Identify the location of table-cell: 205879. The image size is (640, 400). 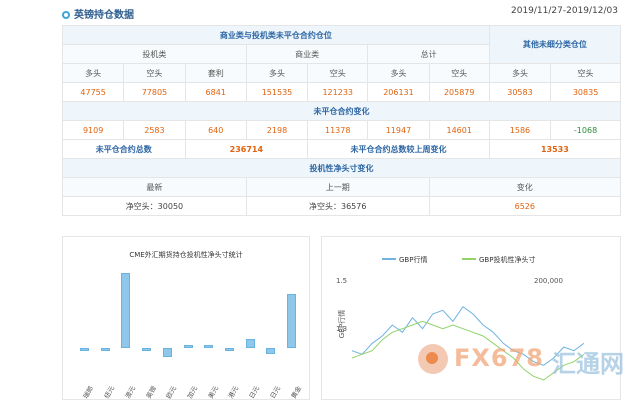
(459, 92).